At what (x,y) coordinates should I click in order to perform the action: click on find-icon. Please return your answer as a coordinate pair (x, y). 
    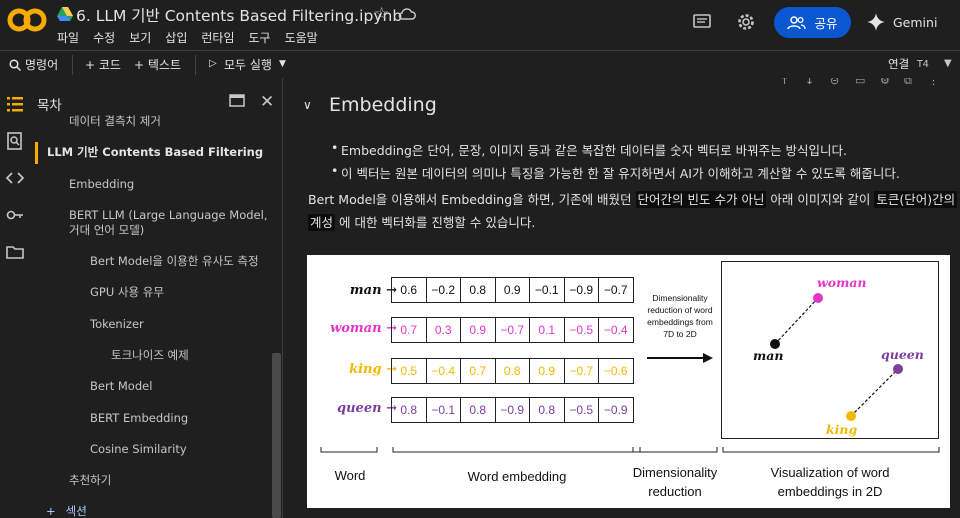
    Looking at the image, I should click on (15, 141).